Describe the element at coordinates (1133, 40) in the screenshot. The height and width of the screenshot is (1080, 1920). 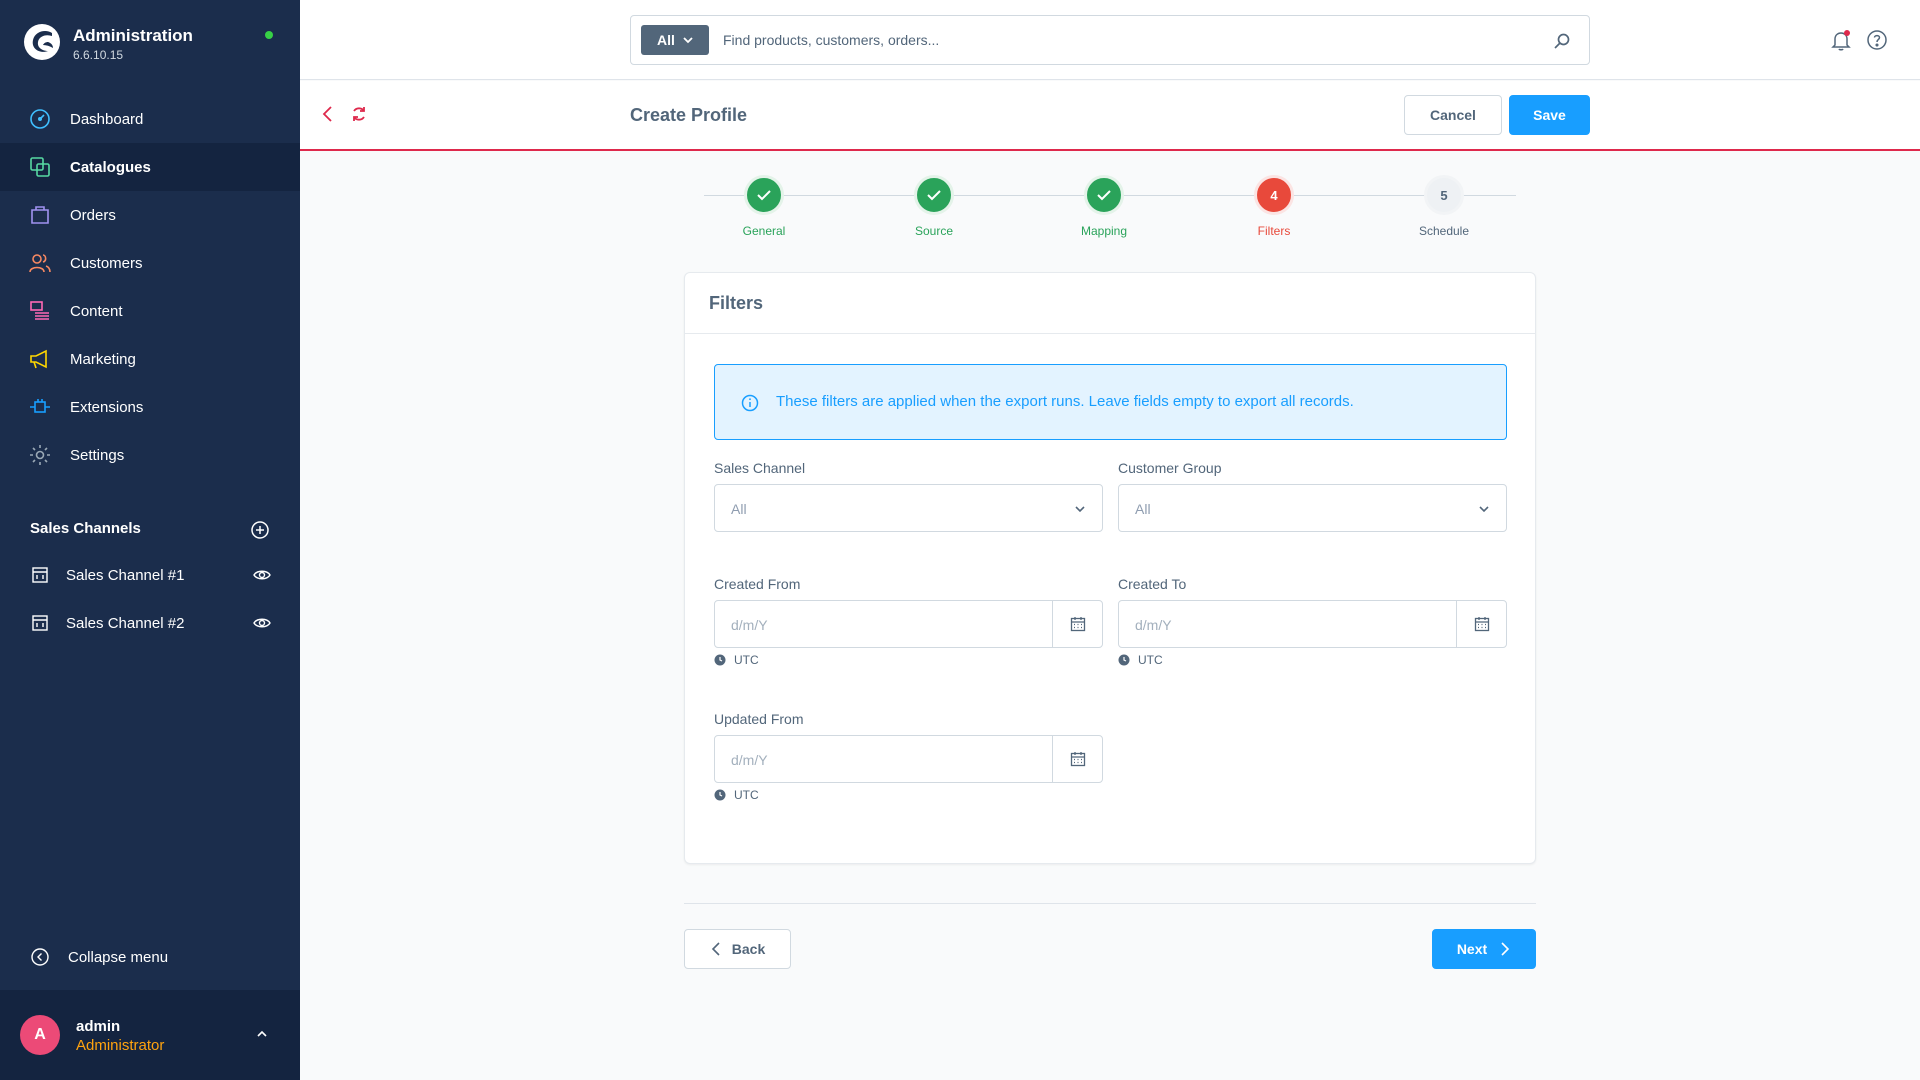
I see `search-input` at that location.